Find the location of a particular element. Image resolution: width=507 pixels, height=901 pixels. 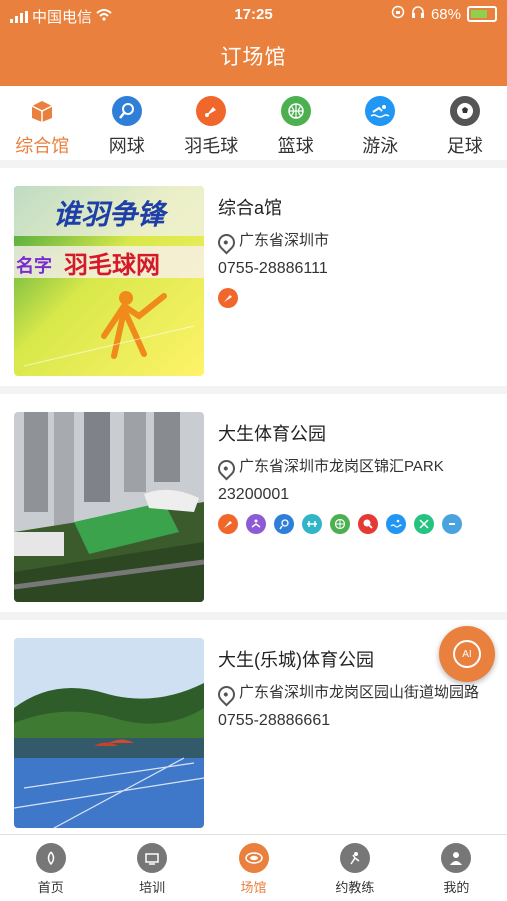

venue-address: 广东省深圳市龙岗区园山街道坳园路 is located at coordinates (354, 693).